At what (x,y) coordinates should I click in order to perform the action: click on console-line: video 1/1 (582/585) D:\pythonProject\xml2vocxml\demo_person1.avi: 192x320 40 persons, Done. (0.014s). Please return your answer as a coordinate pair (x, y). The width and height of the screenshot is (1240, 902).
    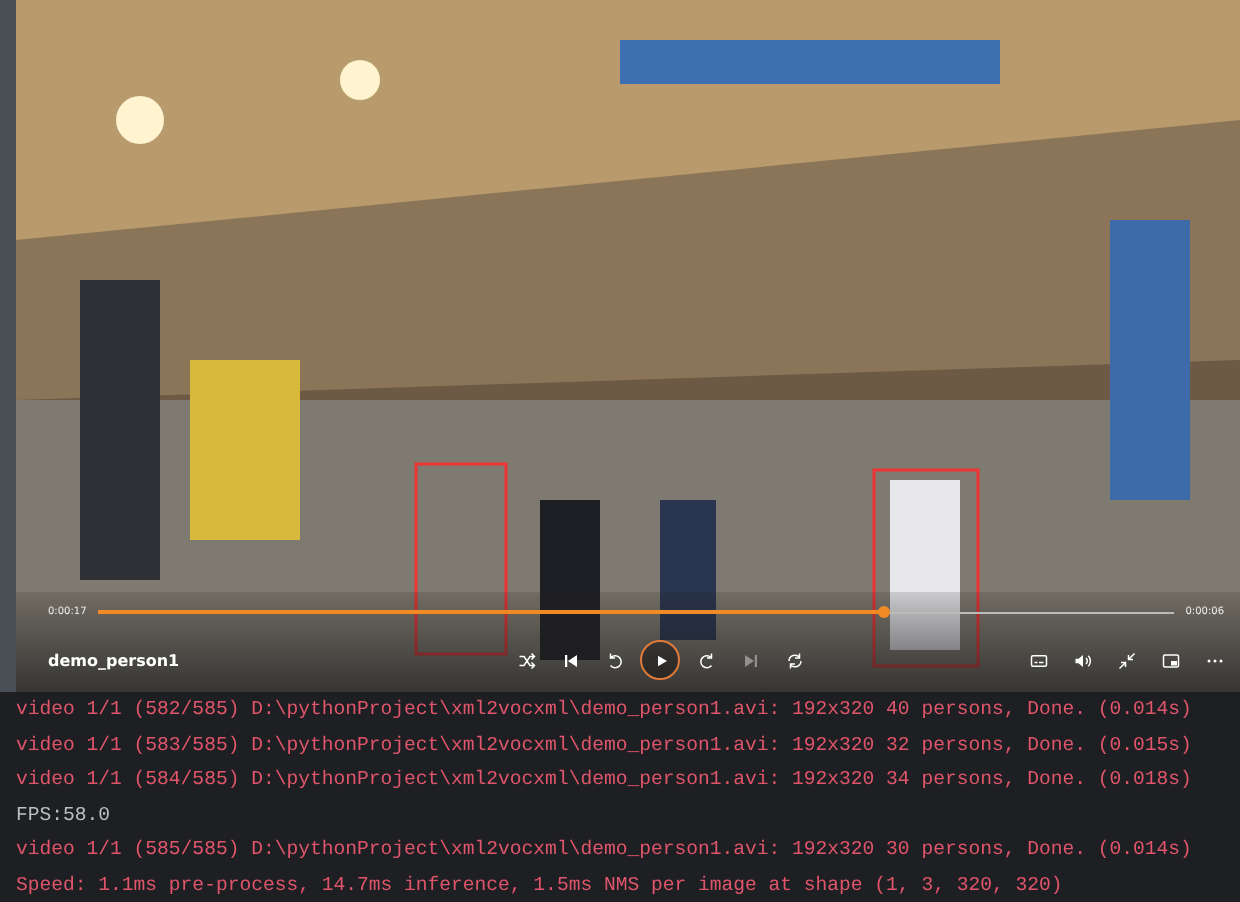
    Looking at the image, I should click on (605, 710).